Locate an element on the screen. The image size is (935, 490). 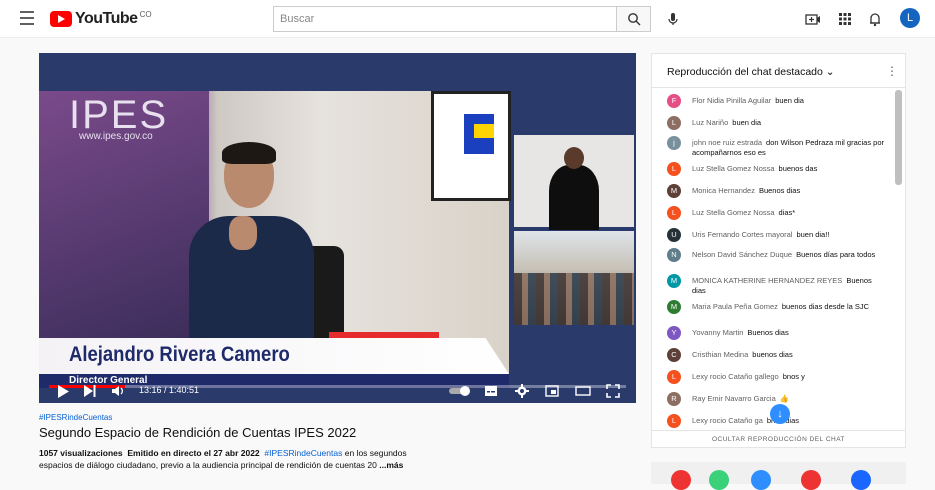
chat-scrollbar is located at coordinates (898, 259).